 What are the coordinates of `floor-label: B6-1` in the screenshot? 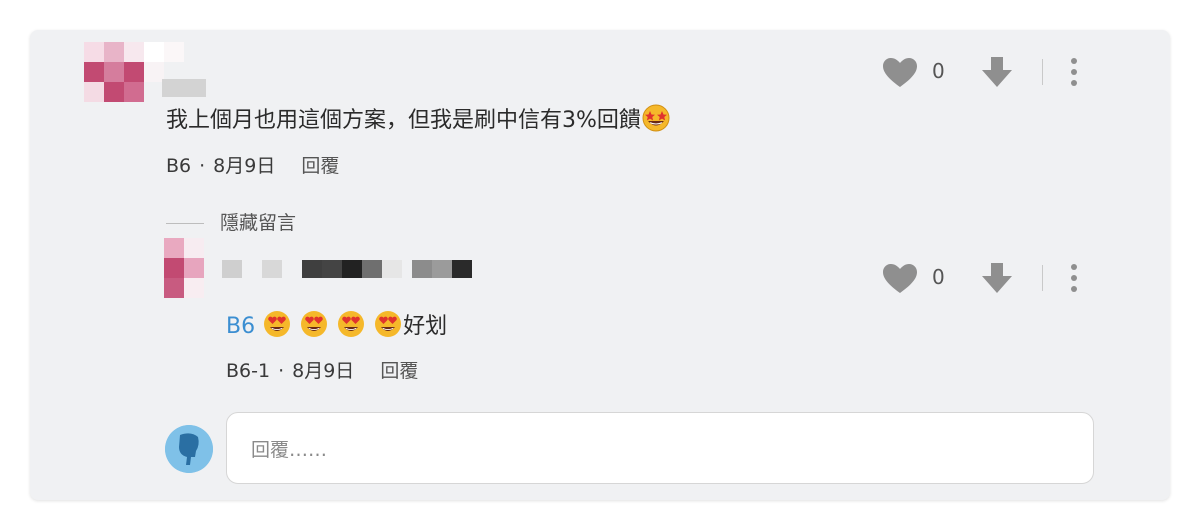 It's located at (248, 371).